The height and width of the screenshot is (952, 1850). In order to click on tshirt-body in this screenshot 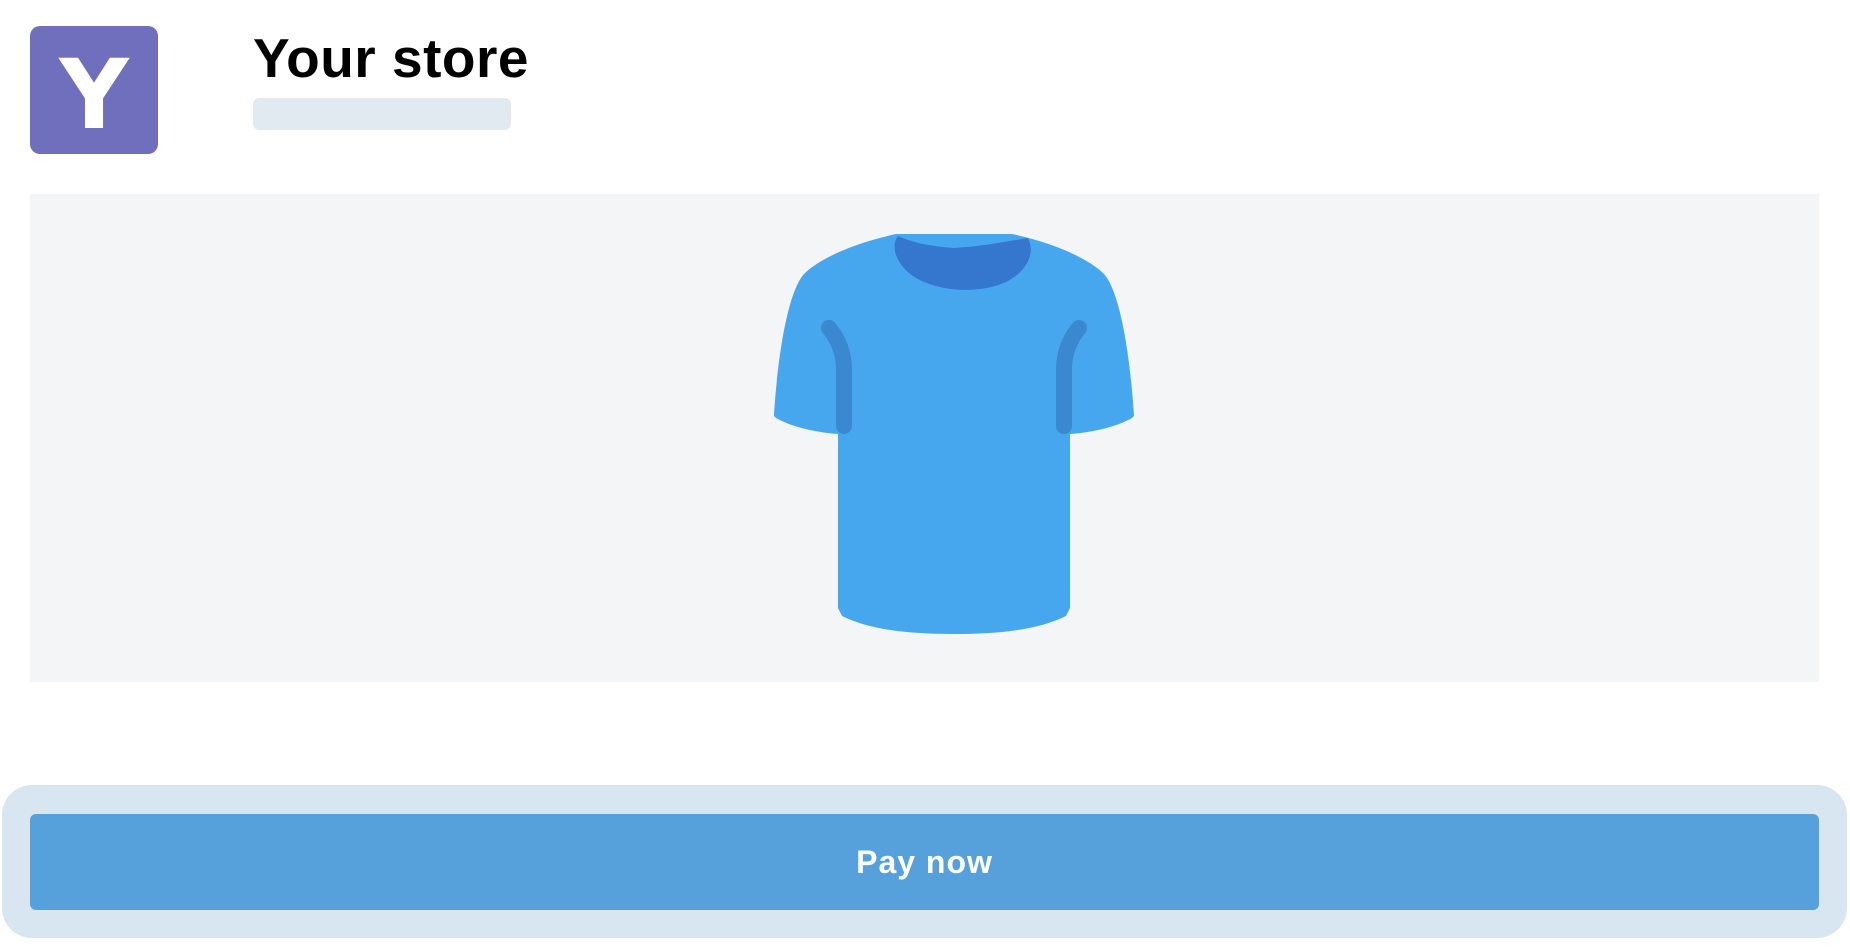, I will do `click(954, 434)`.